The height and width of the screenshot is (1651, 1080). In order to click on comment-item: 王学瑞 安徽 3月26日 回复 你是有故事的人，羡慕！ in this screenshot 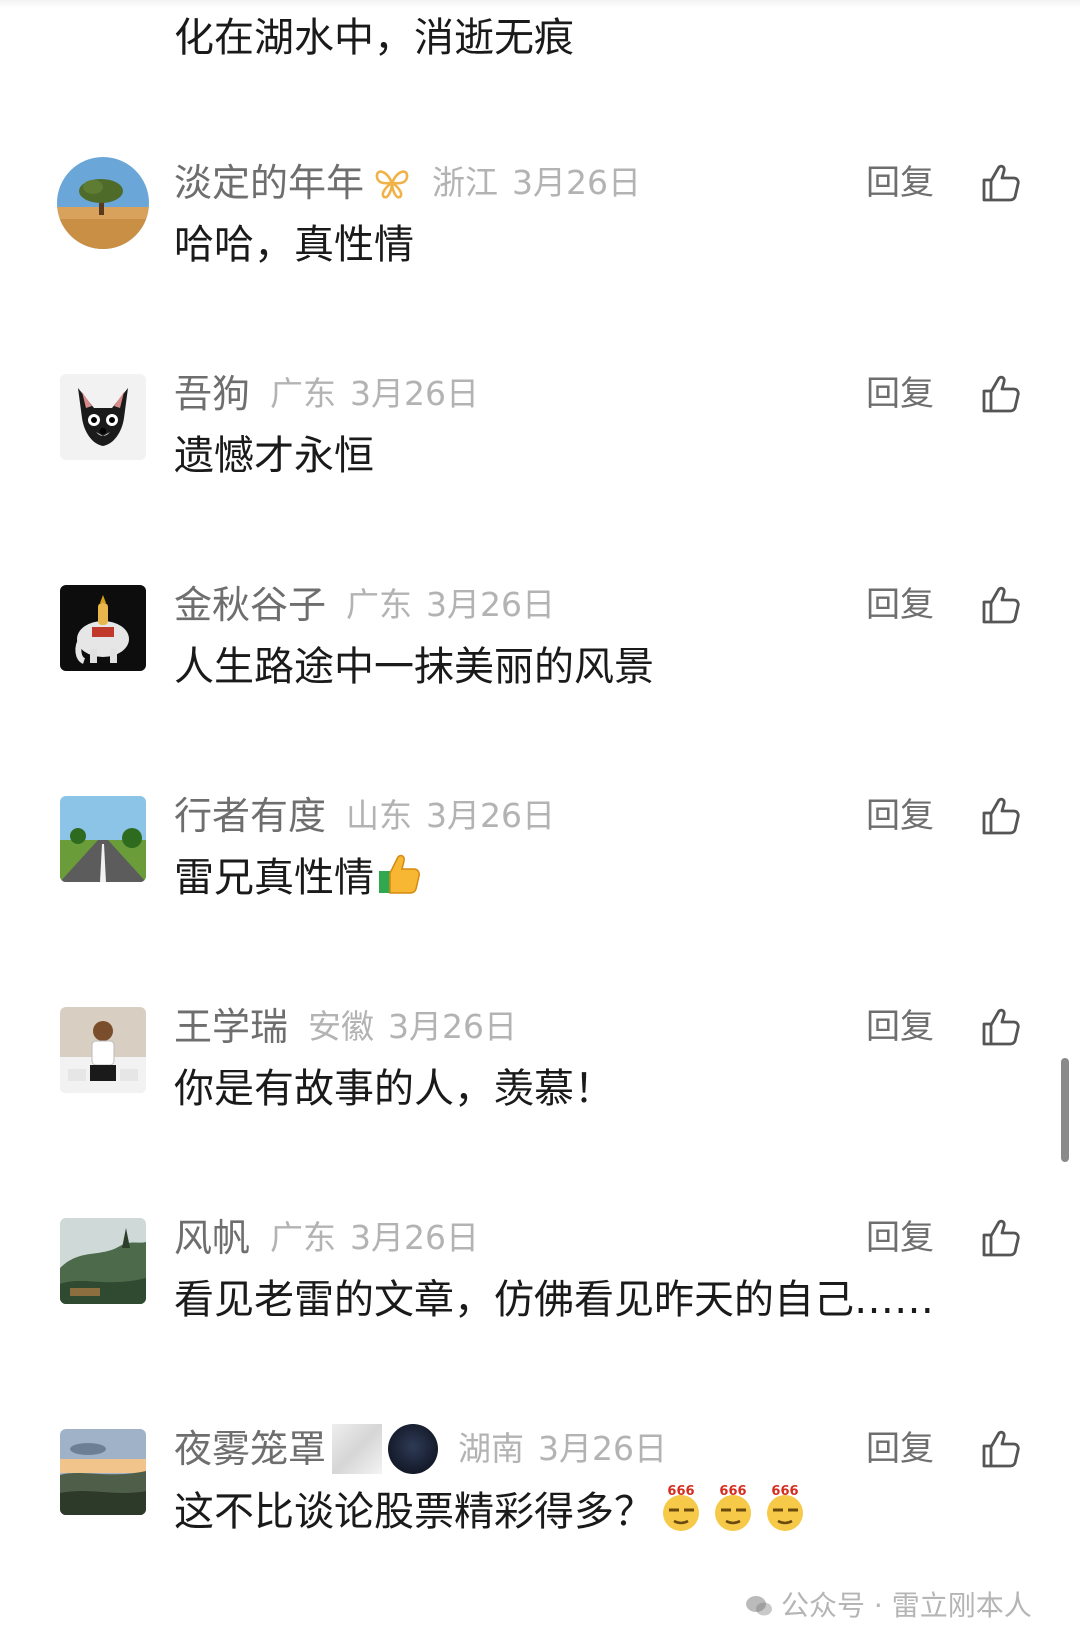, I will do `click(540, 1094)`.